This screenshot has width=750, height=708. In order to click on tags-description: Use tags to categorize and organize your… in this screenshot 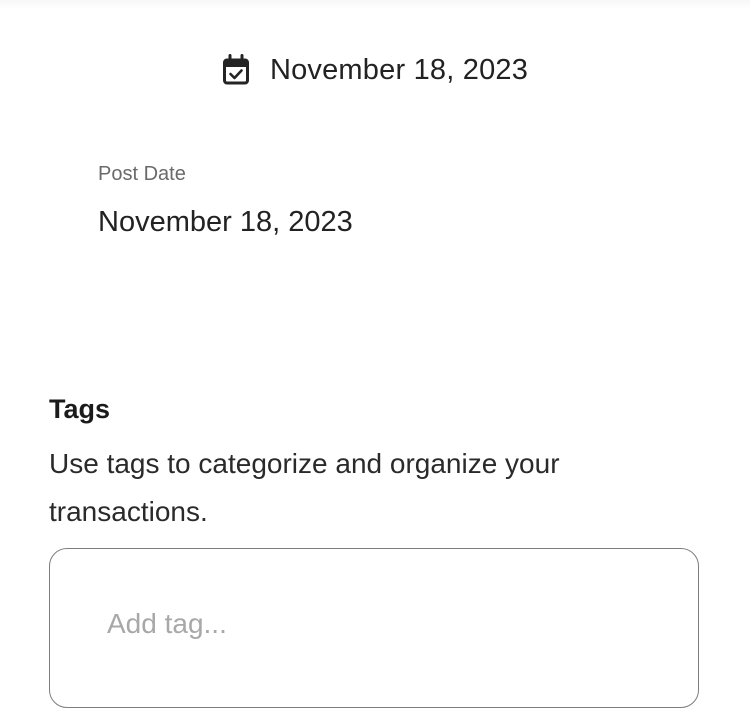, I will do `click(304, 487)`.